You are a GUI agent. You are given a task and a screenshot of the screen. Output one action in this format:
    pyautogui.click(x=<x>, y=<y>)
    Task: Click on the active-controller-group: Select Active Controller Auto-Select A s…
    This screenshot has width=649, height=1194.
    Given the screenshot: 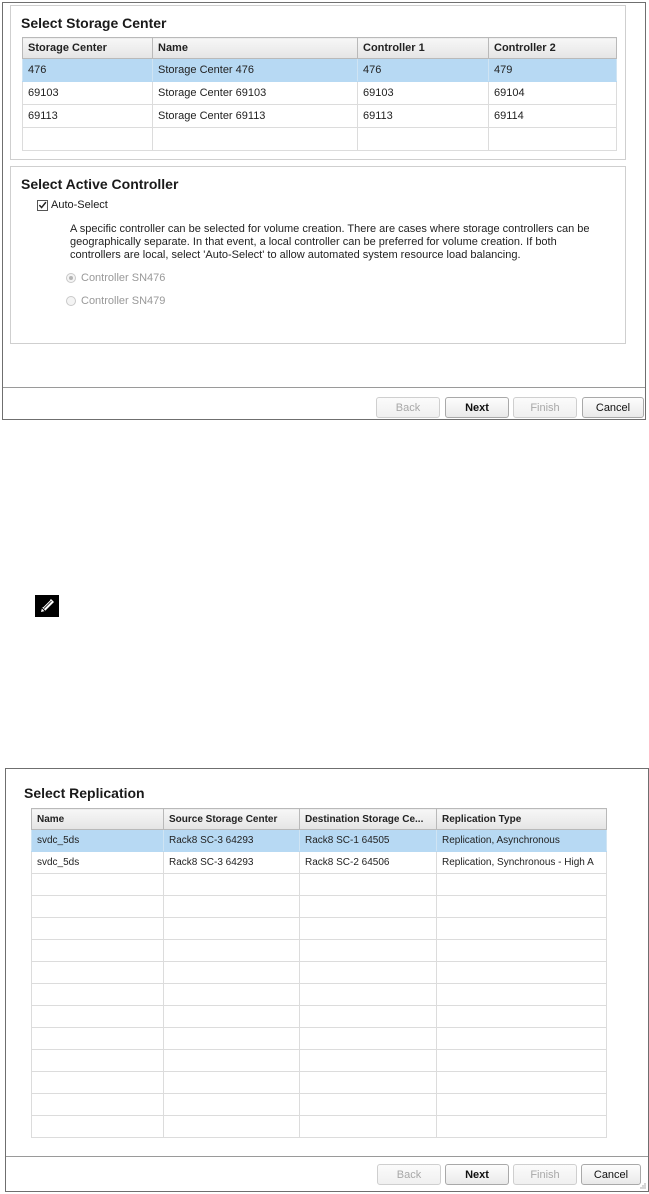 What is the action you would take?
    pyautogui.click(x=318, y=255)
    